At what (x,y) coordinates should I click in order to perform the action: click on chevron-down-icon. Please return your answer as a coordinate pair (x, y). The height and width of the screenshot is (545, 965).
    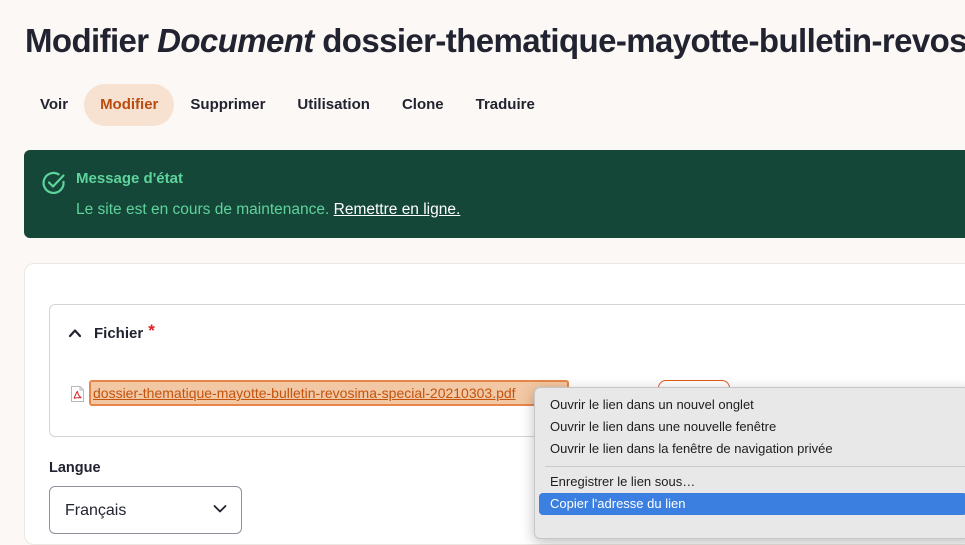
    Looking at the image, I should click on (220, 509).